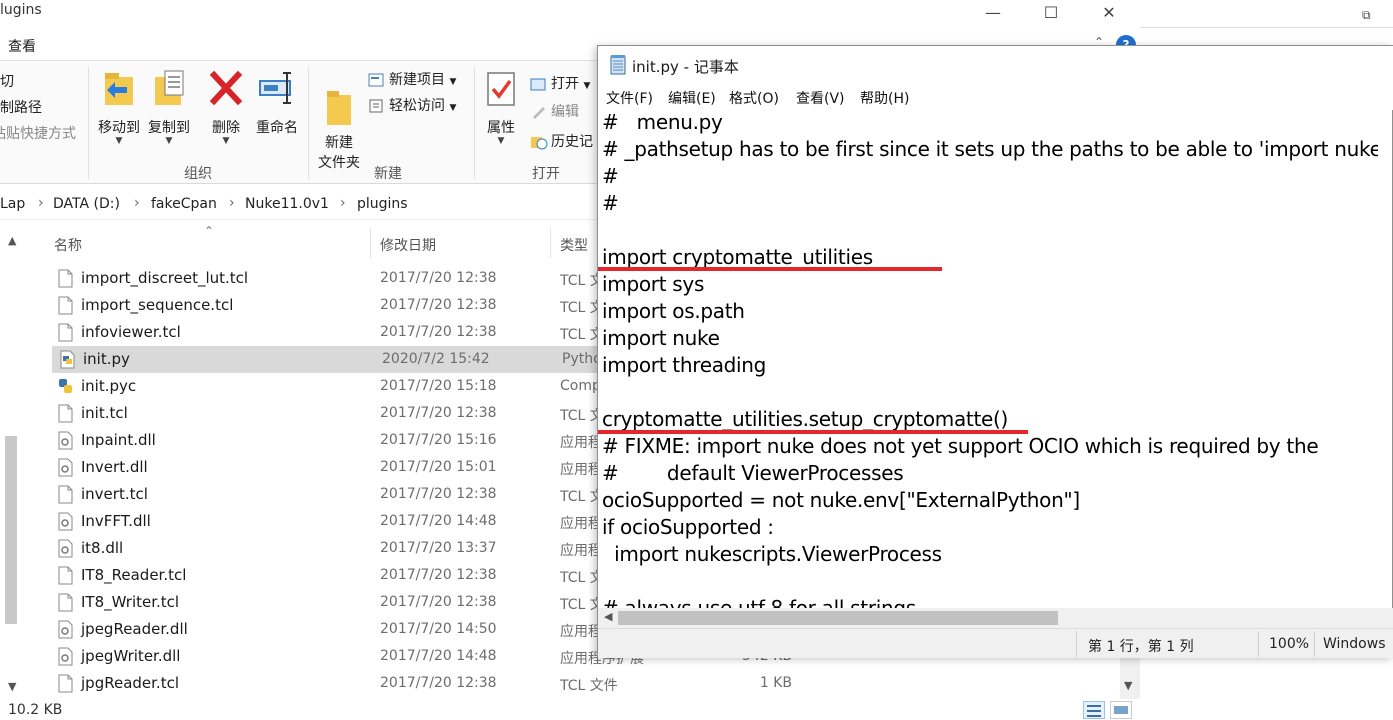 The height and width of the screenshot is (720, 1393). Describe the element at coordinates (106, 359) in the screenshot. I see `file-name: init.py` at that location.